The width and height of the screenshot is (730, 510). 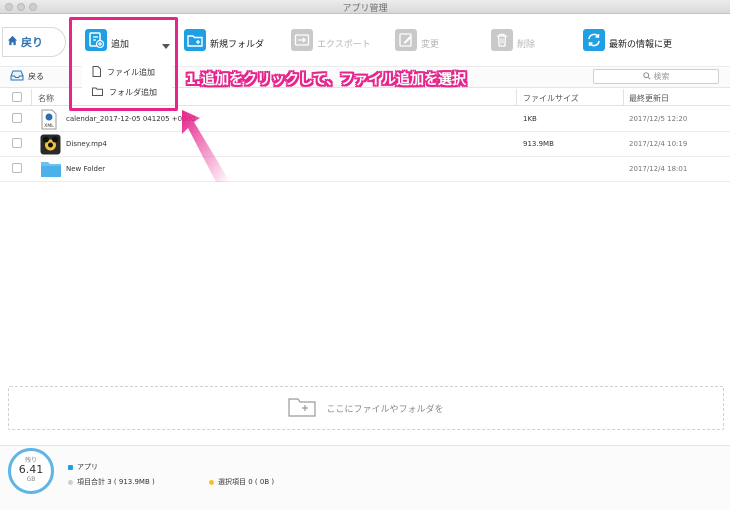 I want to click on table-row: Disney.mp4 913.9MB 2017/12/4 10:19, so click(x=365, y=144).